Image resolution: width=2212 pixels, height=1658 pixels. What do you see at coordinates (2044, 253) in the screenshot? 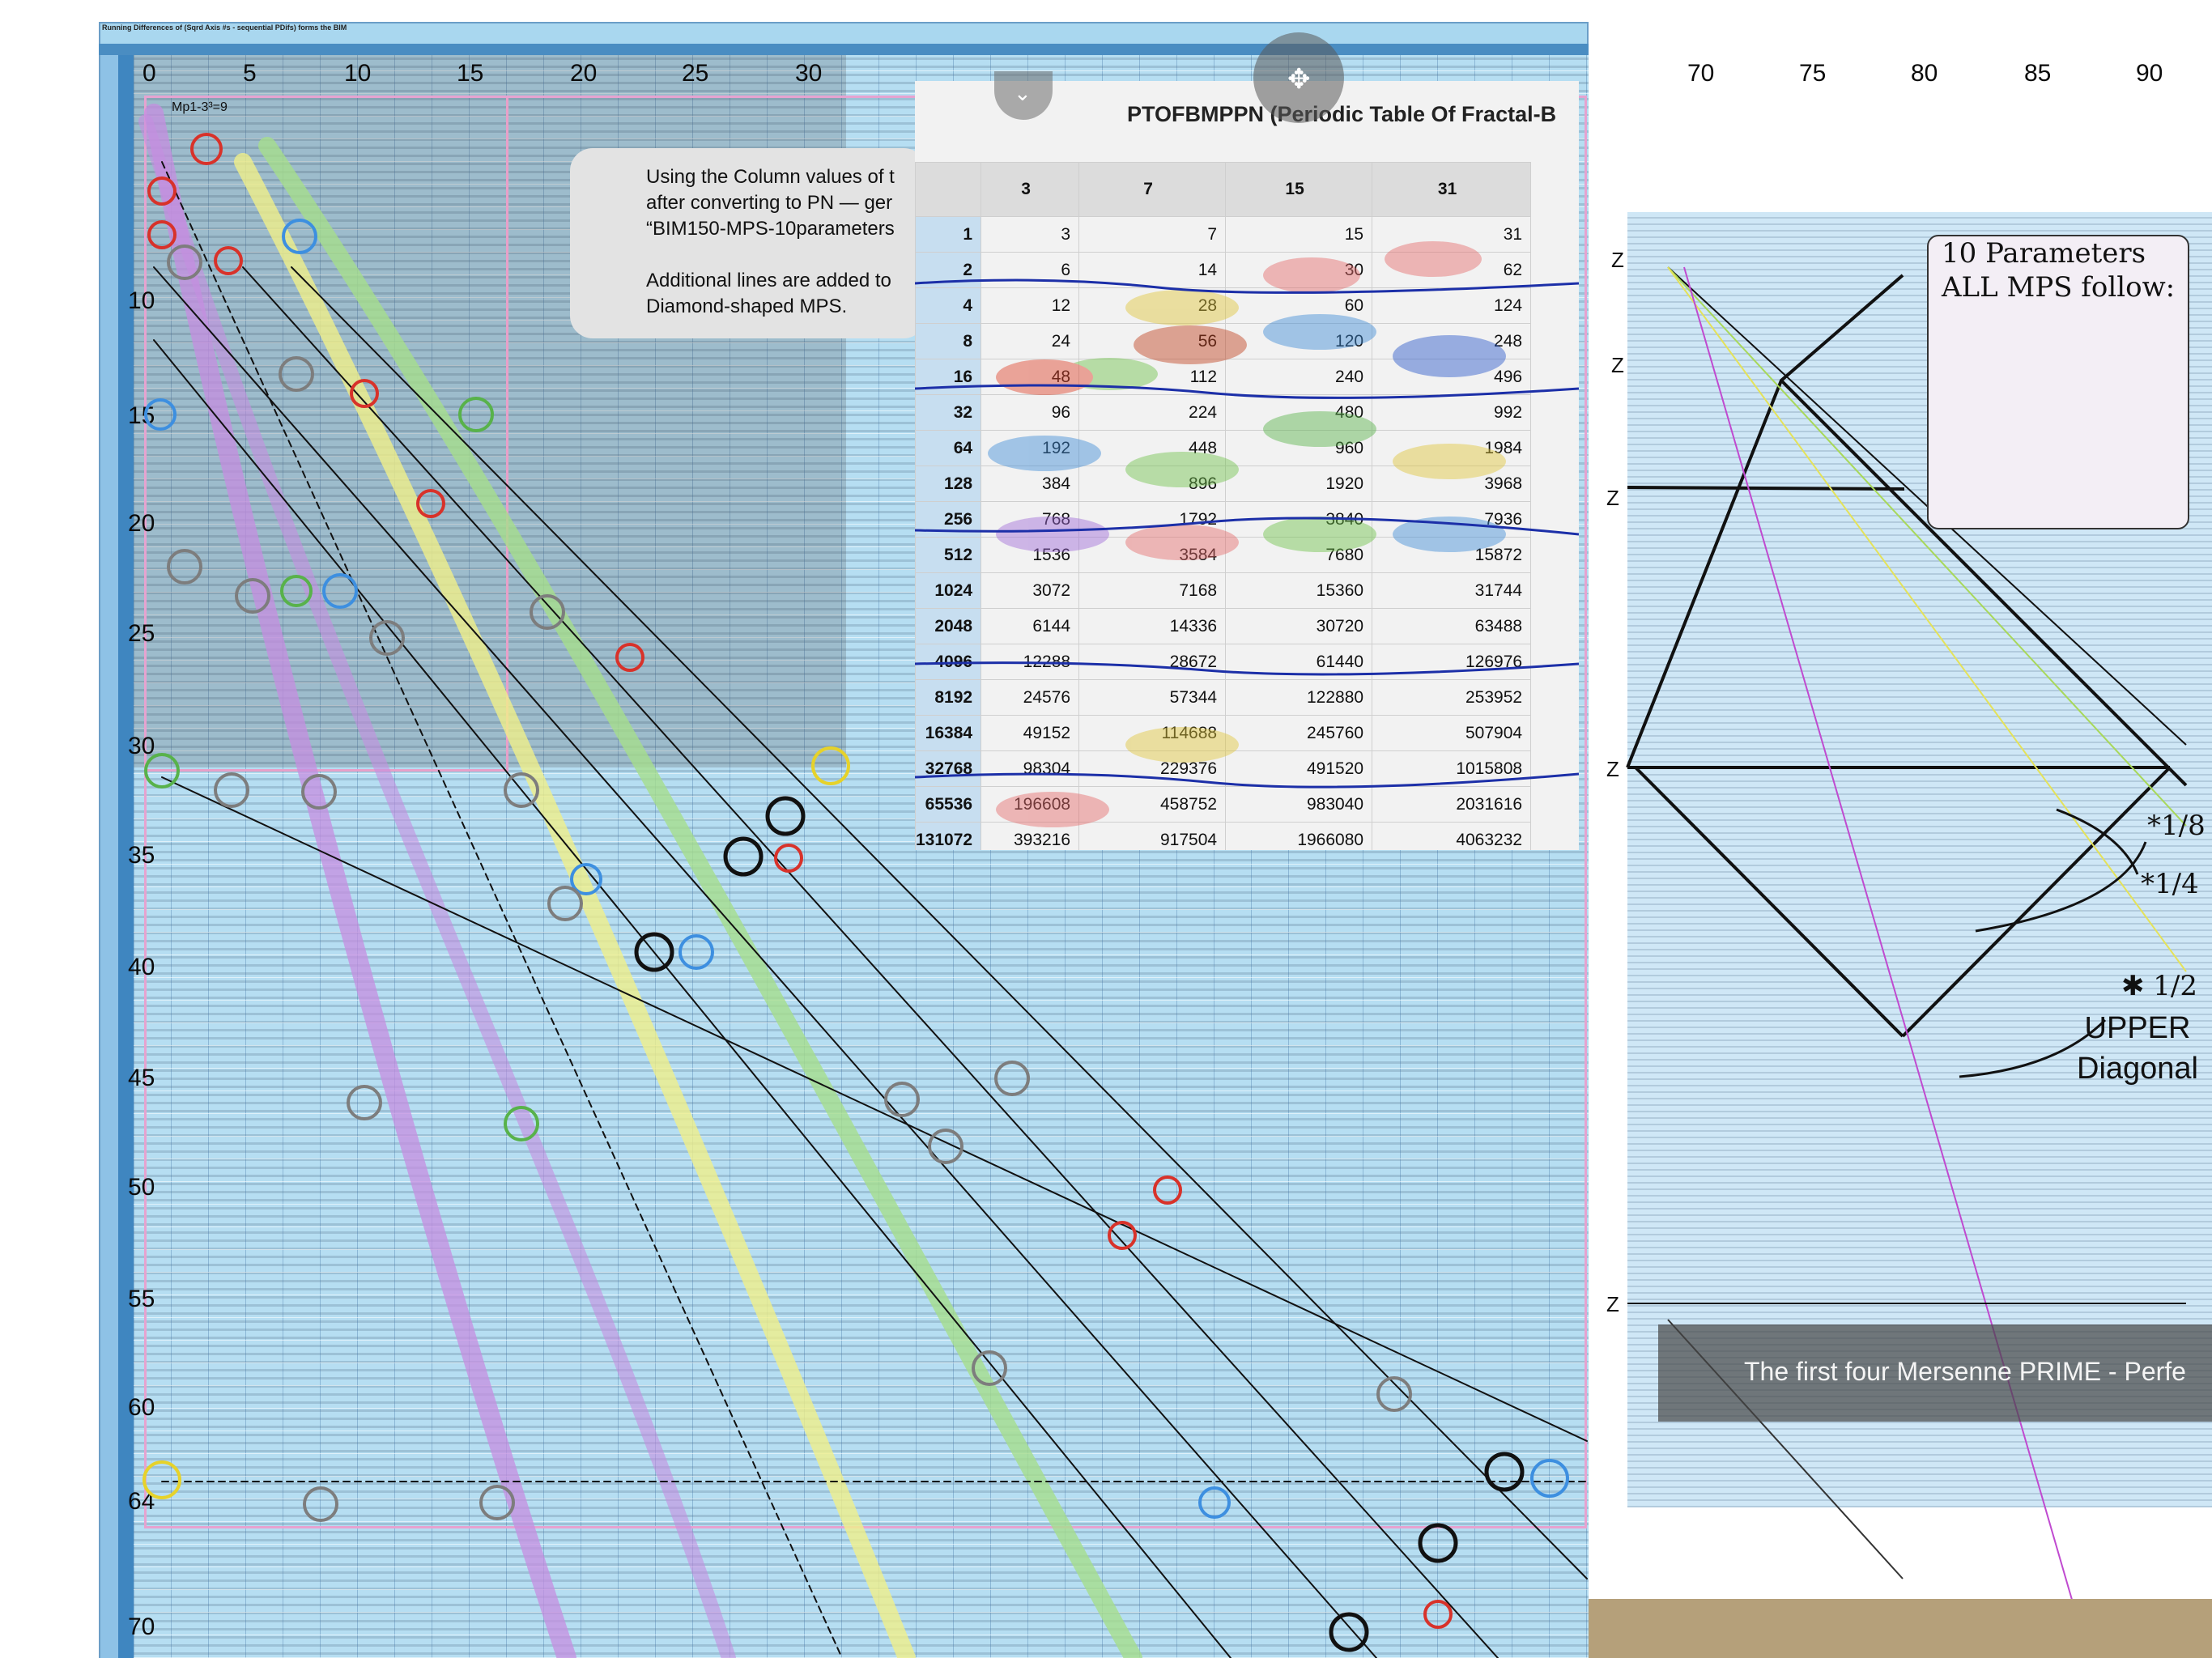
I see `parameters-title-line: 10 Parameters` at bounding box center [2044, 253].